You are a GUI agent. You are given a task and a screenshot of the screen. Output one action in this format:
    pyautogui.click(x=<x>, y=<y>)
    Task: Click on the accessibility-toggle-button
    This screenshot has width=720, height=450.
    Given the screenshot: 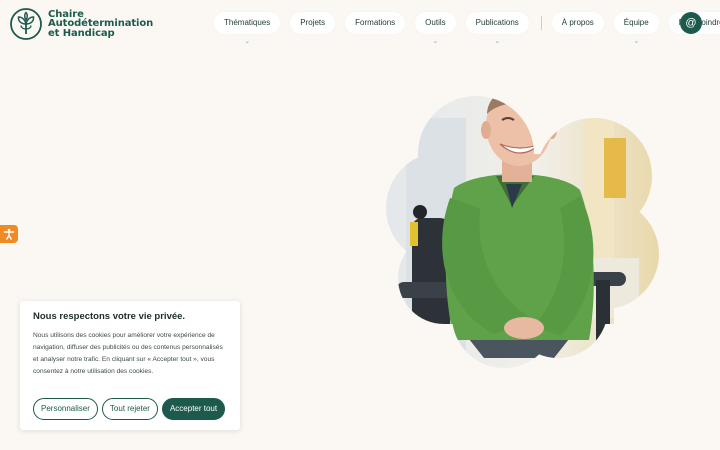 What is the action you would take?
    pyautogui.click(x=9, y=234)
    